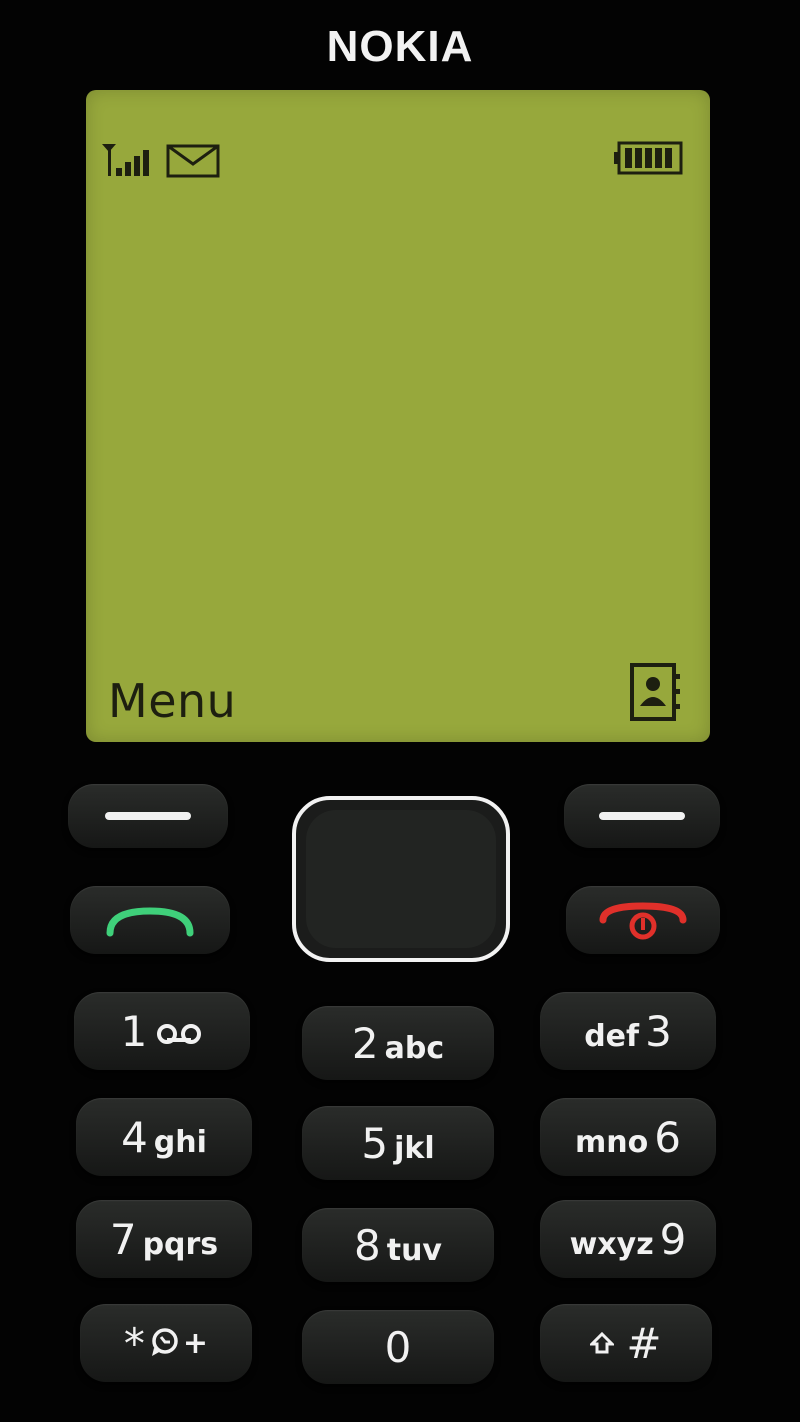 Image resolution: width=800 pixels, height=1422 pixels. I want to click on key-4: 4 ghi, so click(164, 1137).